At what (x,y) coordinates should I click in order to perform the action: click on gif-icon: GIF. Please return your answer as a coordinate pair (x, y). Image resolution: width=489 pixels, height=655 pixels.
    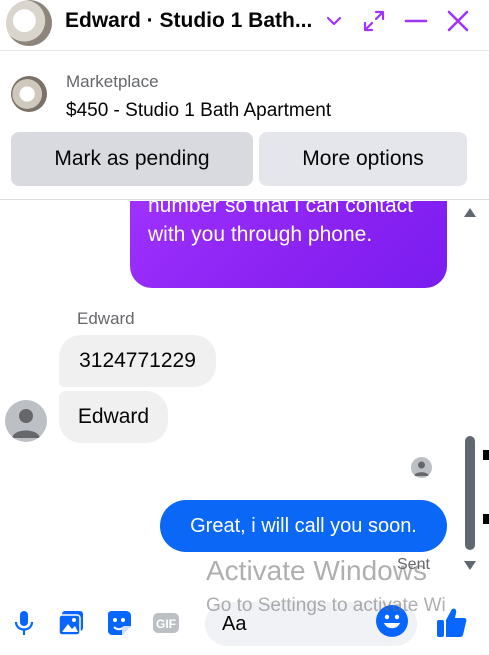
    Looking at the image, I should click on (166, 623).